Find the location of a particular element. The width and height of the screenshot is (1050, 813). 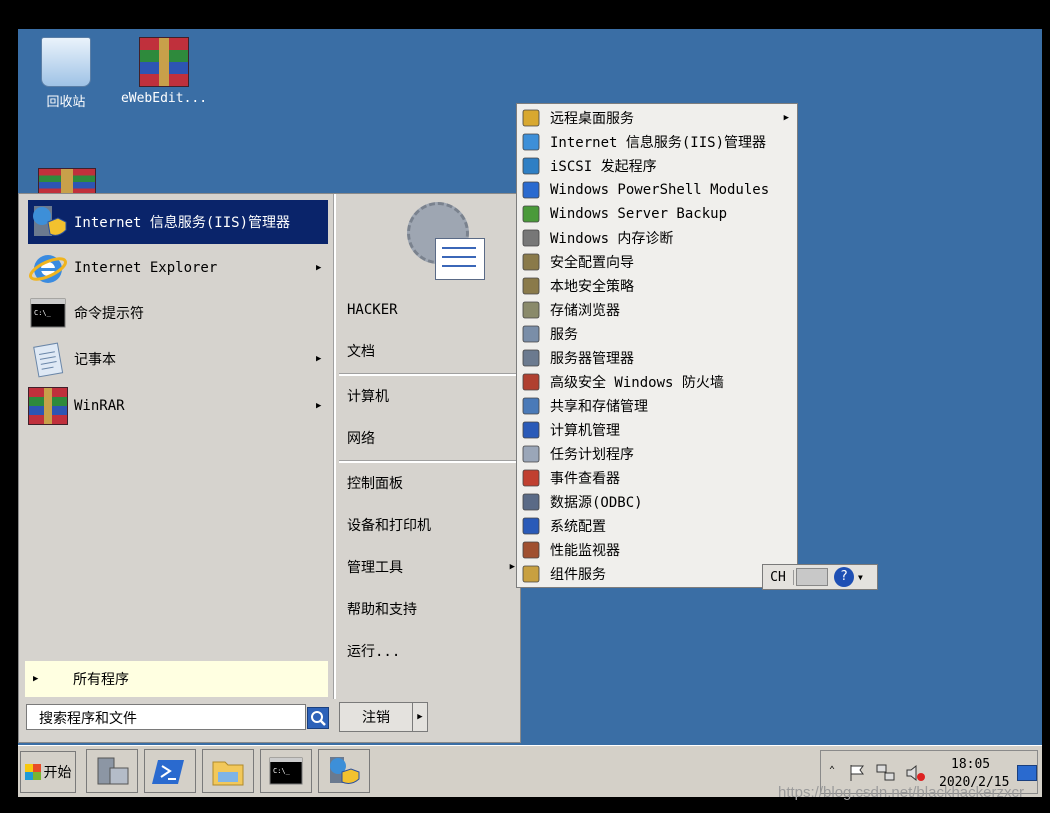

right-item-label: 帮助和支持 is located at coordinates (382, 610).